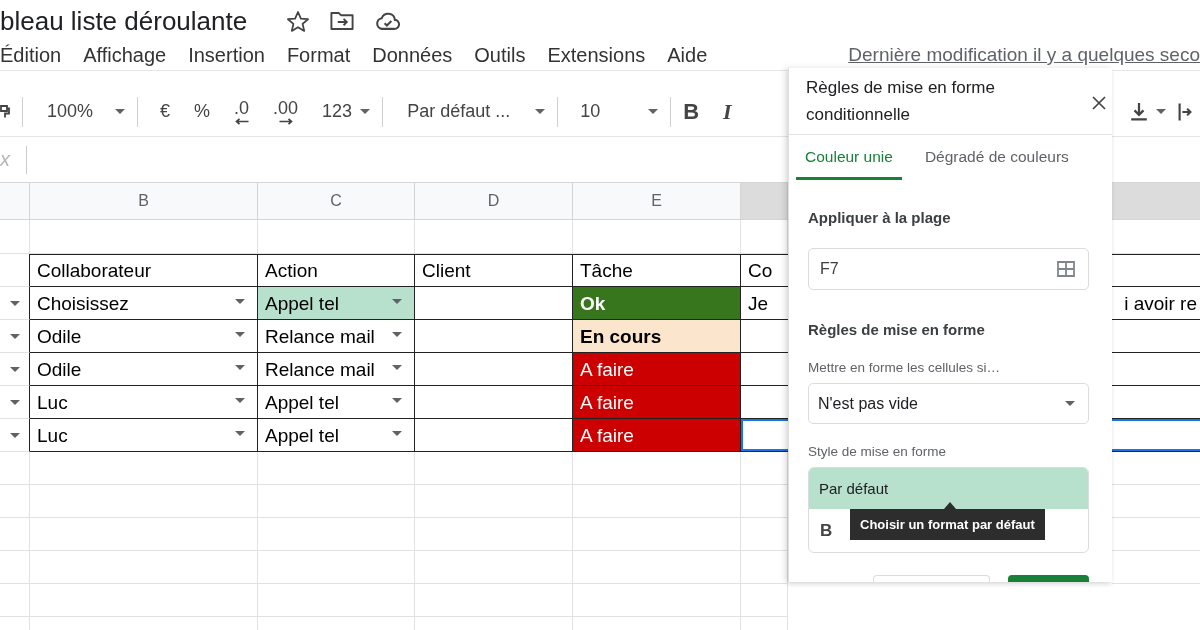 The height and width of the screenshot is (630, 1200). Describe the element at coordinates (606, 271) in the screenshot. I see `cell-text: Tâche` at that location.